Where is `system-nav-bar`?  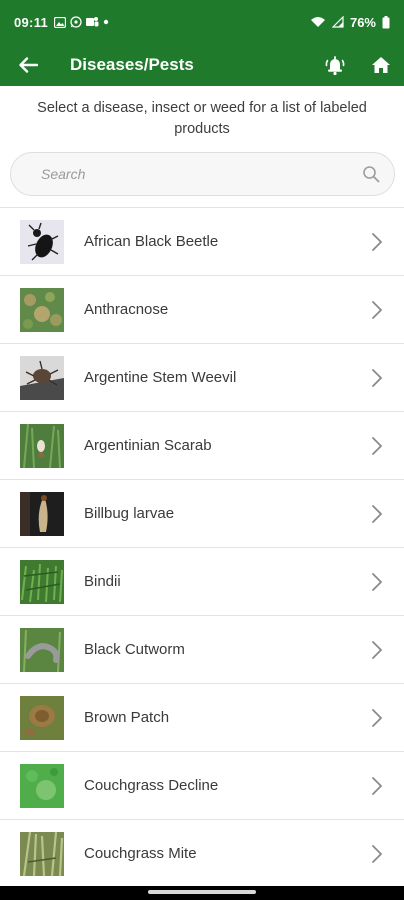 system-nav-bar is located at coordinates (202, 893).